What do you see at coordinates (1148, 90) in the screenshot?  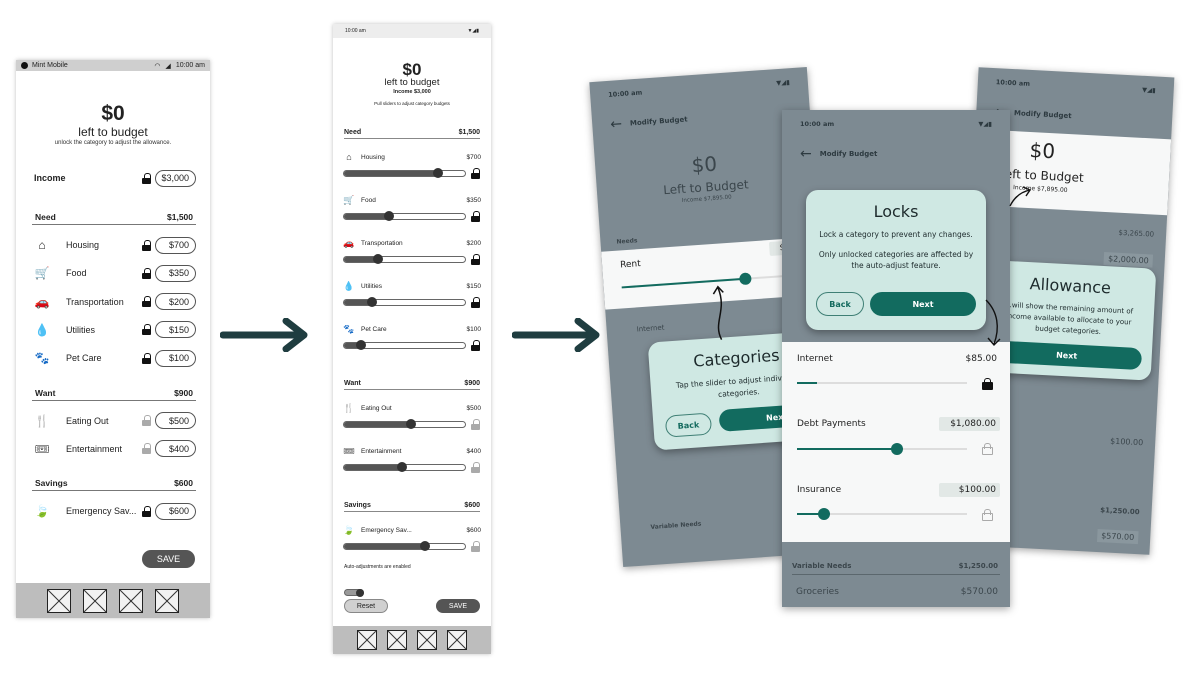 I see `status-icons: ▼◢▮` at bounding box center [1148, 90].